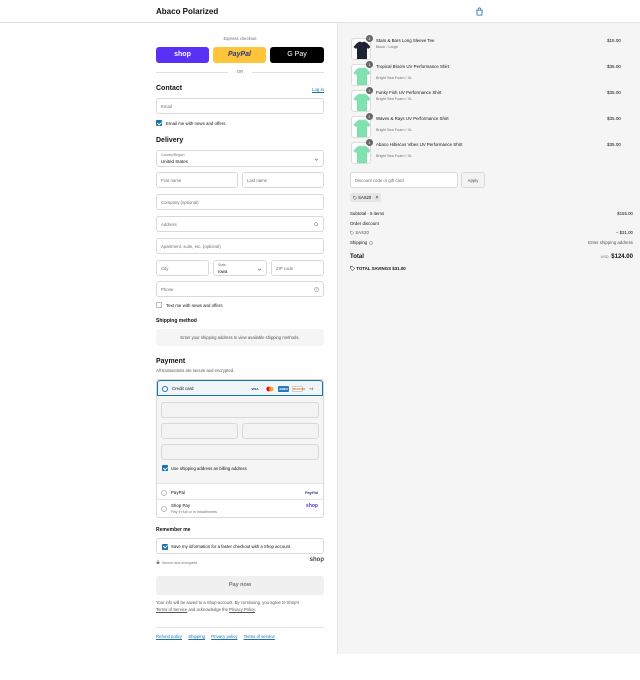  I want to click on address-field: Address, so click(240, 224).